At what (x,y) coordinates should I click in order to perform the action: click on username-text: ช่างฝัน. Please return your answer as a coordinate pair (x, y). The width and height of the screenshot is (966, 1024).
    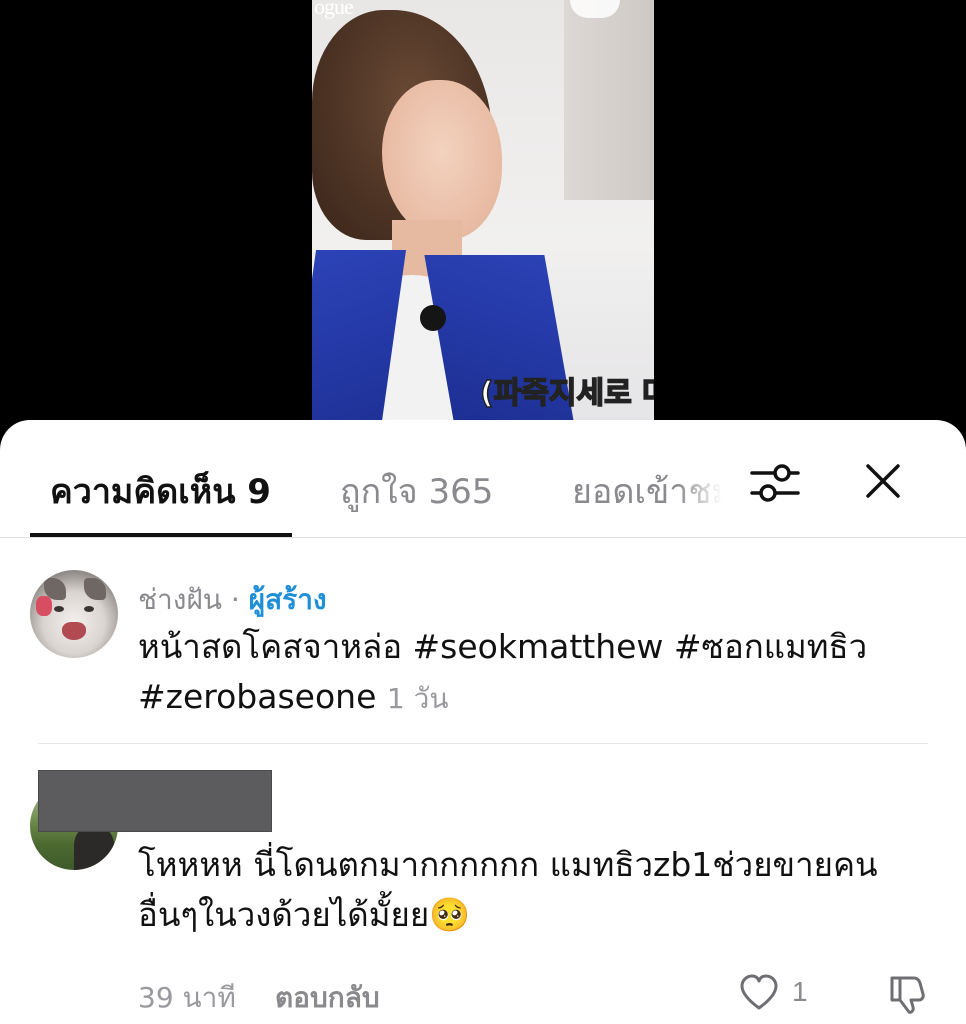
    Looking at the image, I should click on (180, 599).